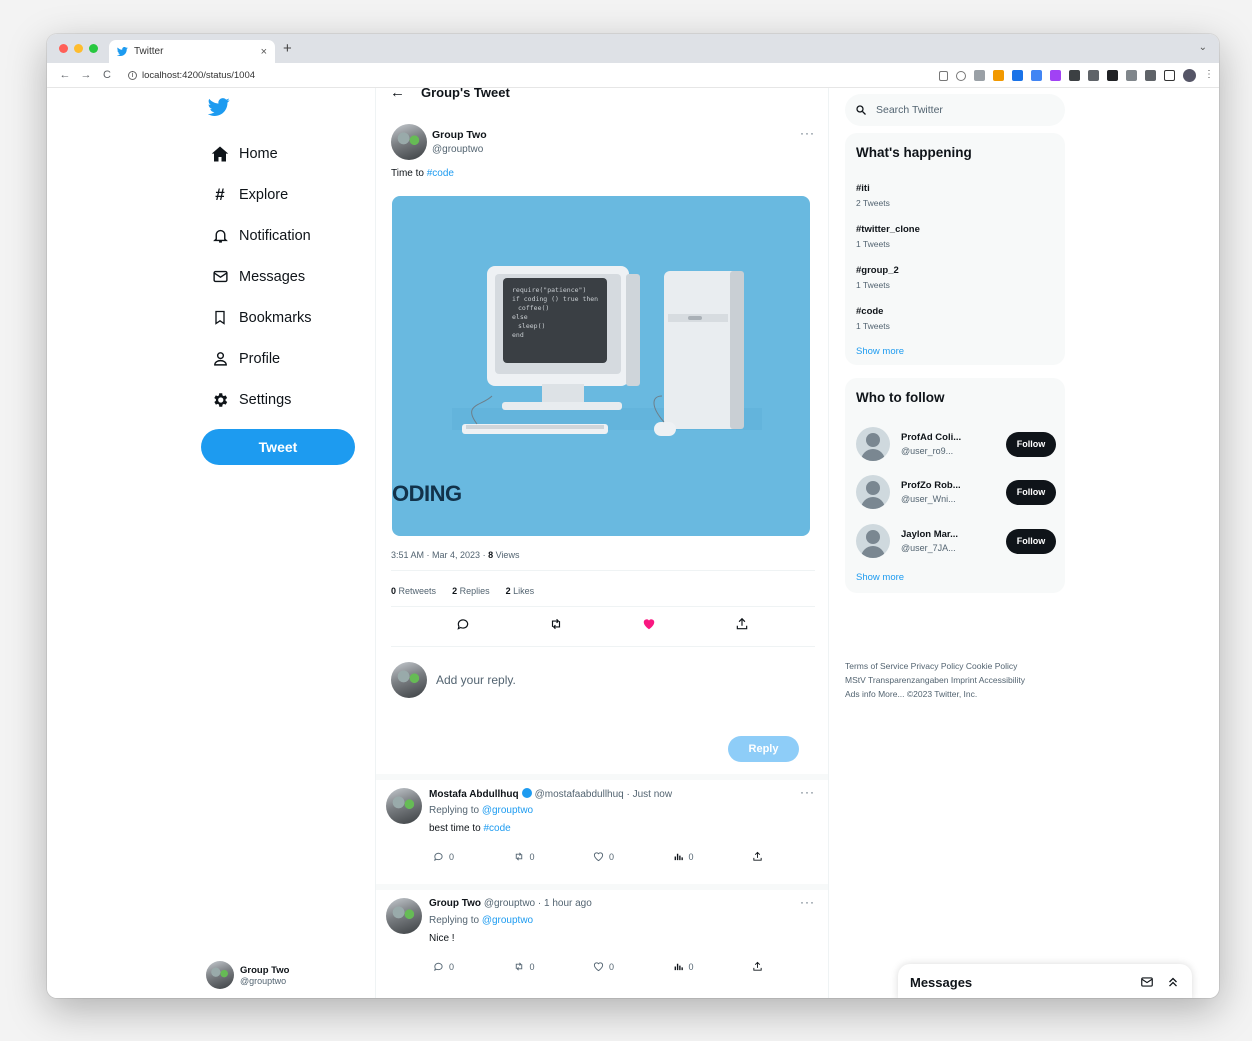 The image size is (1252, 1041). I want to click on trends-show-more-link: Show more, so click(880, 351).